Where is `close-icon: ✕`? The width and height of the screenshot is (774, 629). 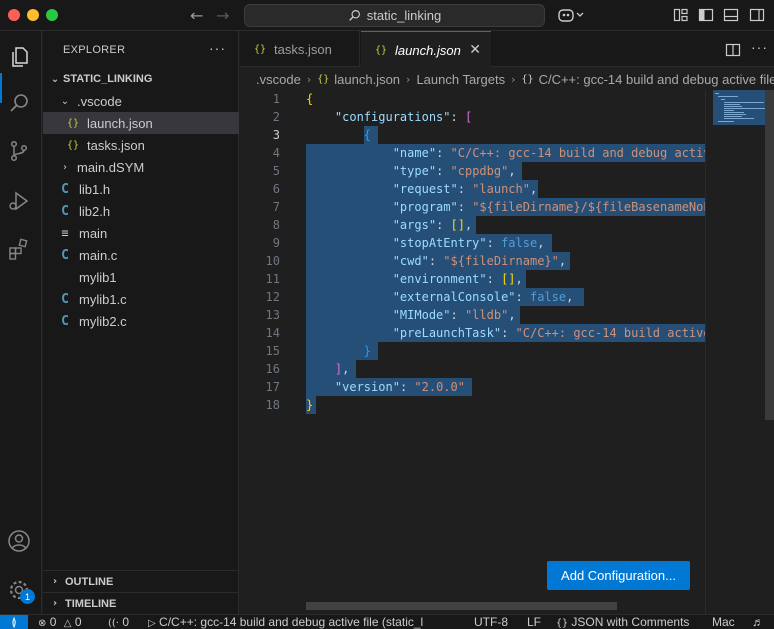
close-icon: ✕ is located at coordinates (475, 50).